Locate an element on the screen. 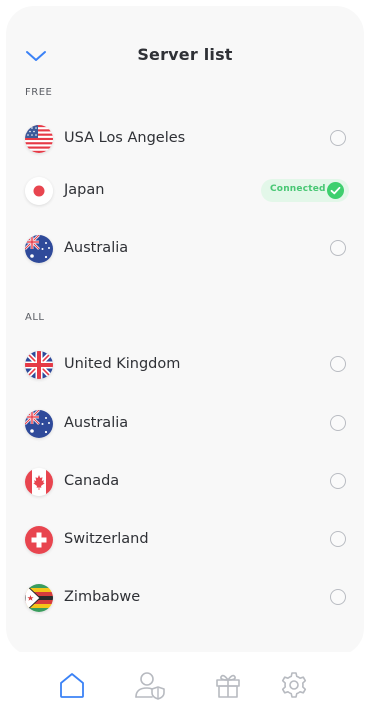 The image size is (370, 721). server-row-switzerland: Switzerland is located at coordinates (185, 541).